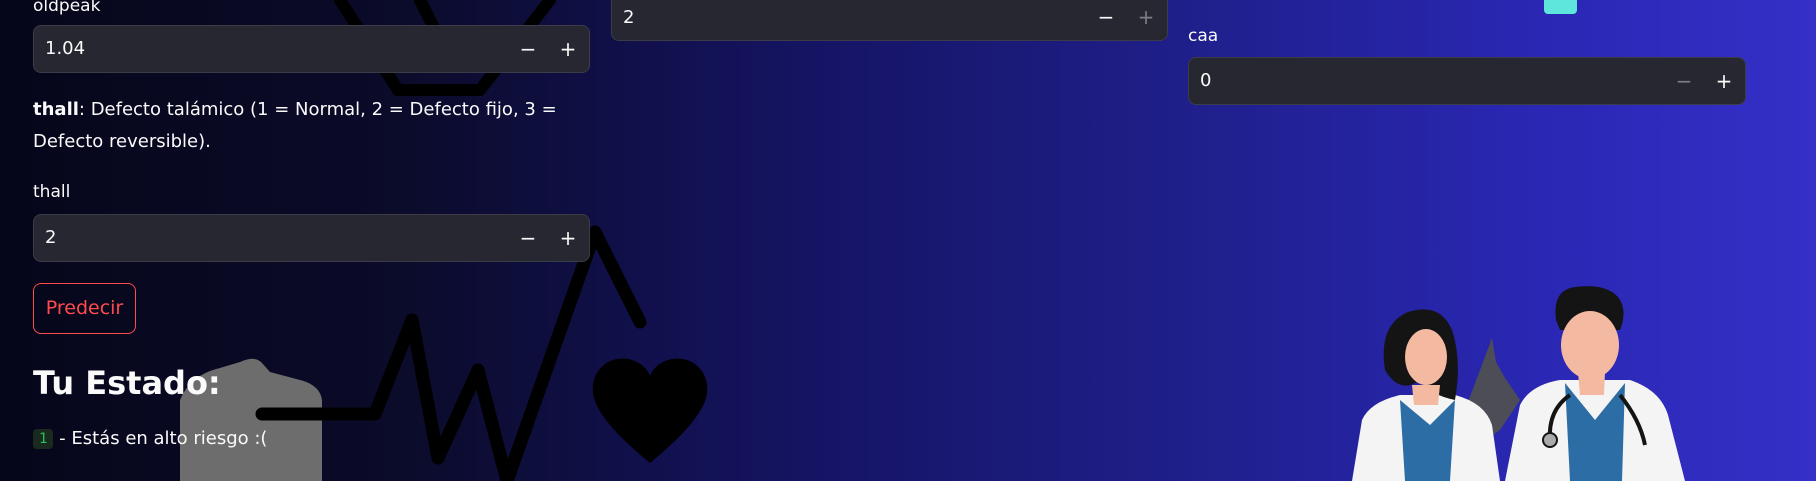 Image resolution: width=1816 pixels, height=481 pixels. I want to click on thall-increment-button: +, so click(568, 238).